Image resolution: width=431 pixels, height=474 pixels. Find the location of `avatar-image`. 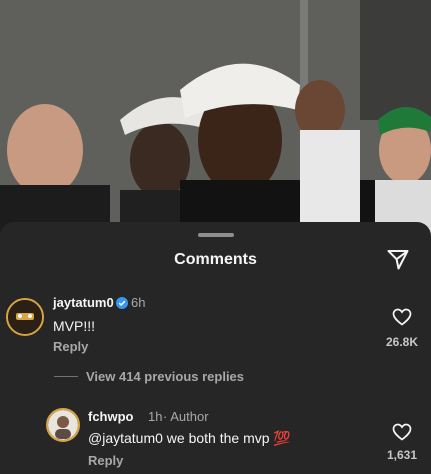

avatar-image is located at coordinates (25, 317).